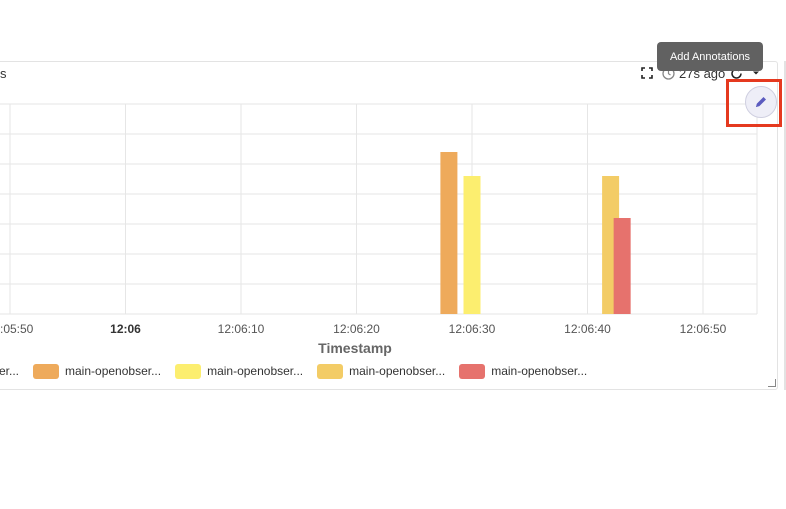 The height and width of the screenshot is (509, 786). I want to click on add-annotations-tooltip: Add Annotations, so click(710, 56).